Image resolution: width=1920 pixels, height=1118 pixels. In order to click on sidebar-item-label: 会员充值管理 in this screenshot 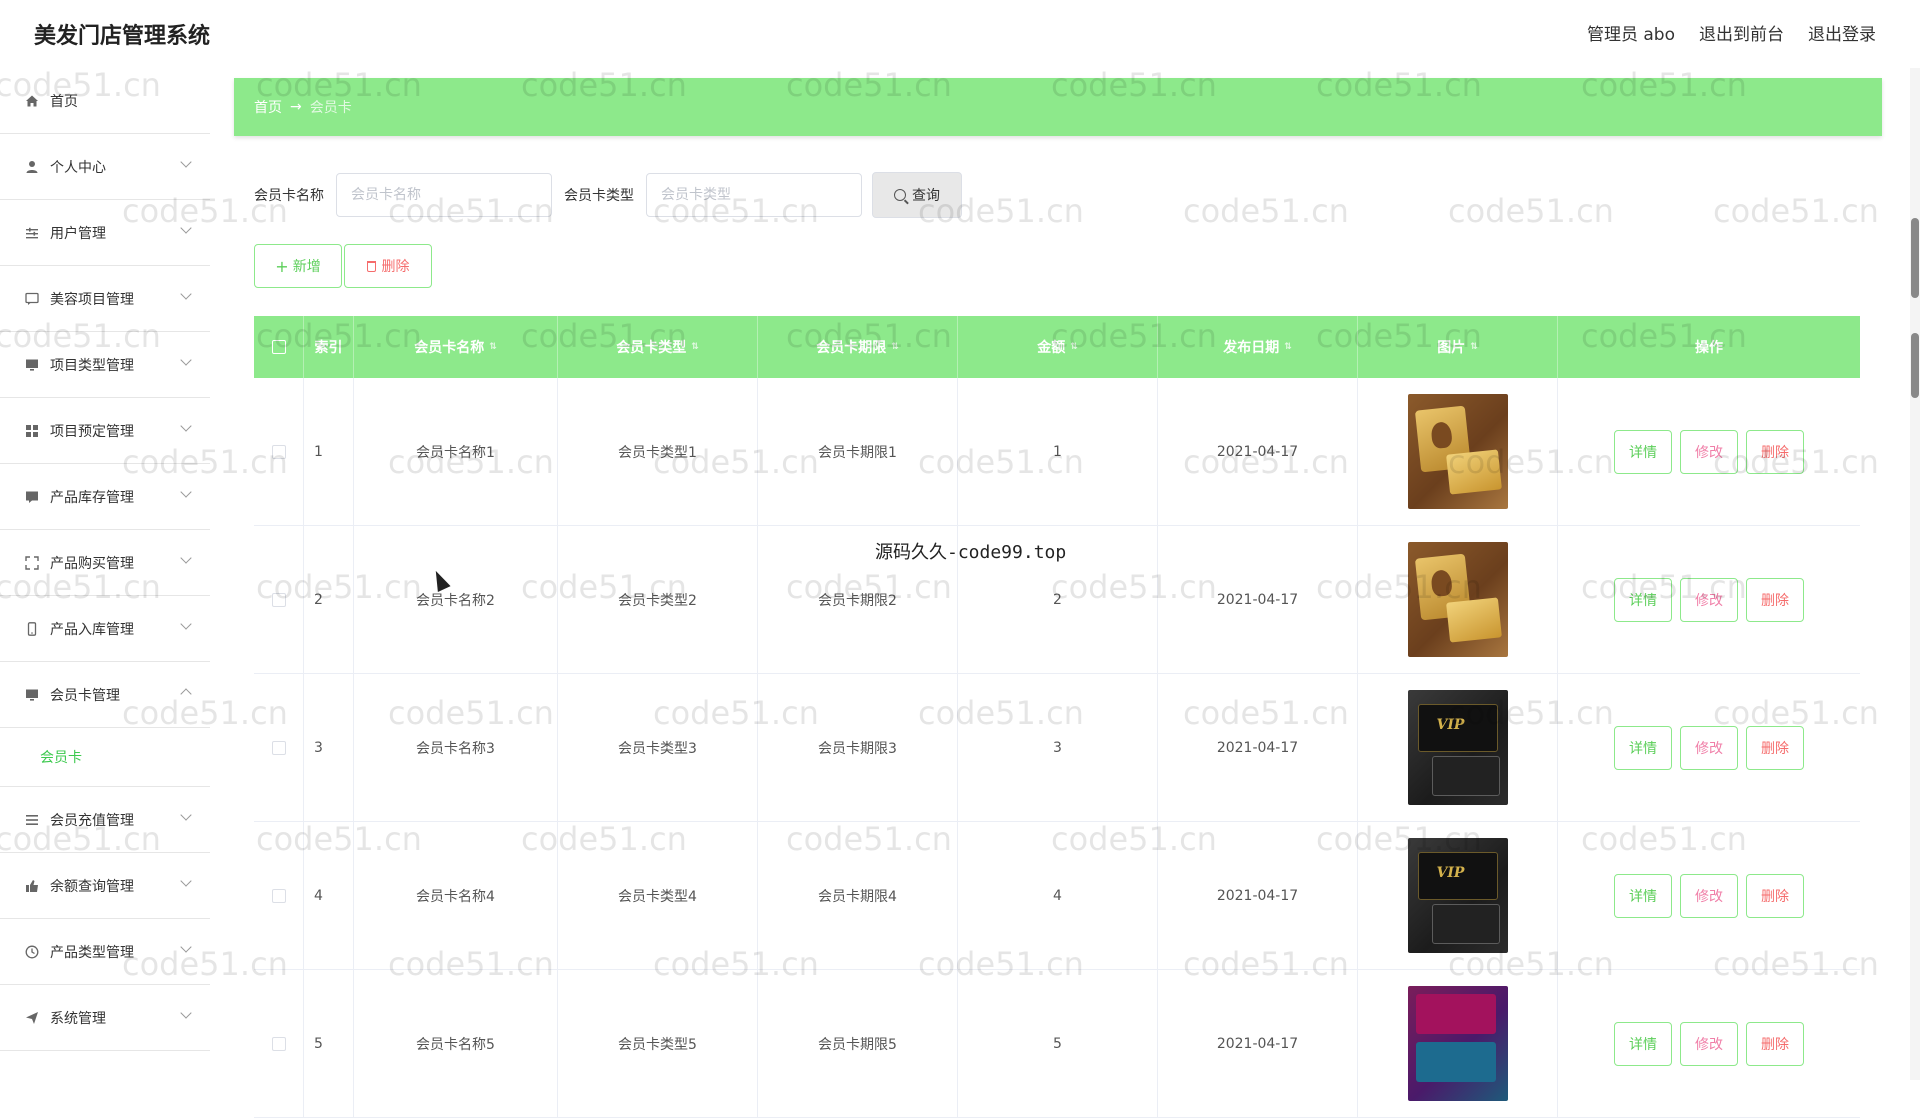, I will do `click(92, 820)`.